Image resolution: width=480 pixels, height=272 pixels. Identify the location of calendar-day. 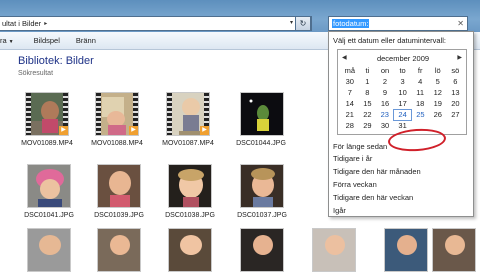
(456, 125).